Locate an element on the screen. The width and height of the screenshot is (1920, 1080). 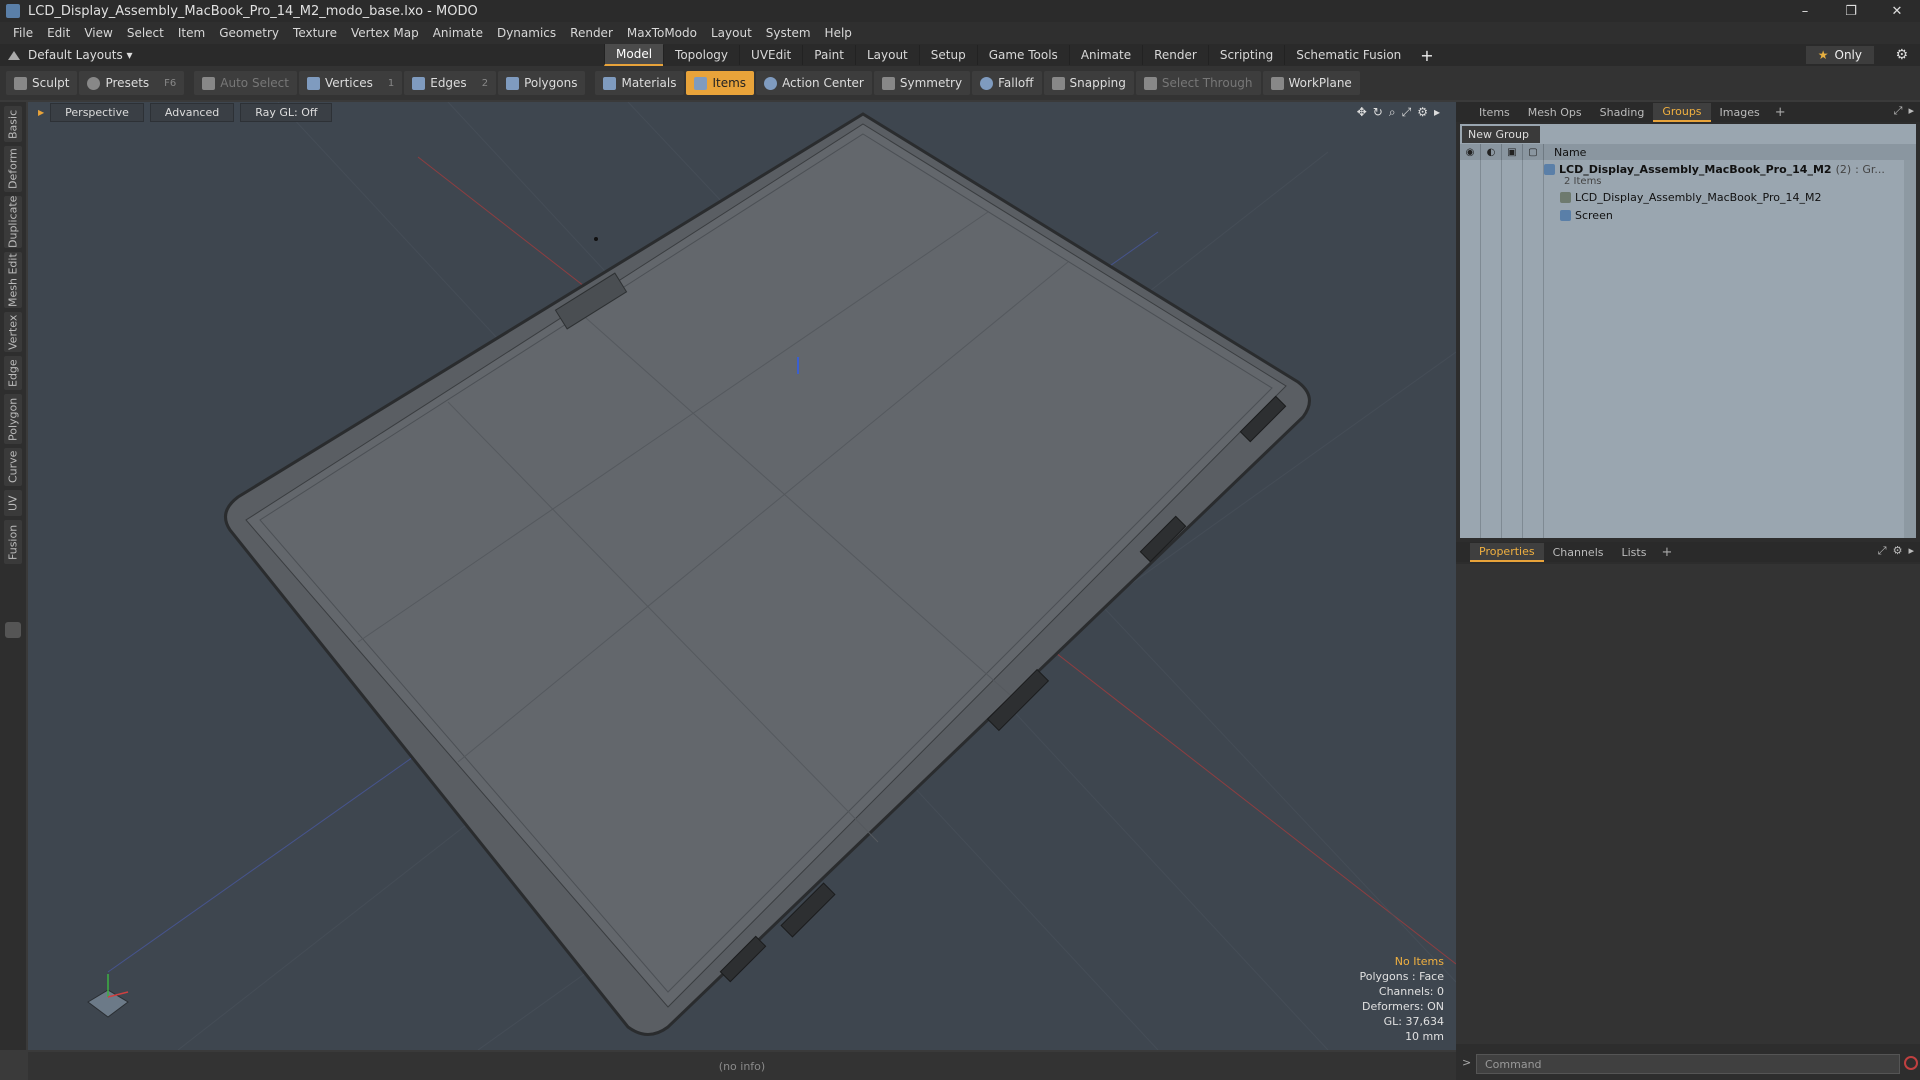
items-button: Items is located at coordinates (720, 83).